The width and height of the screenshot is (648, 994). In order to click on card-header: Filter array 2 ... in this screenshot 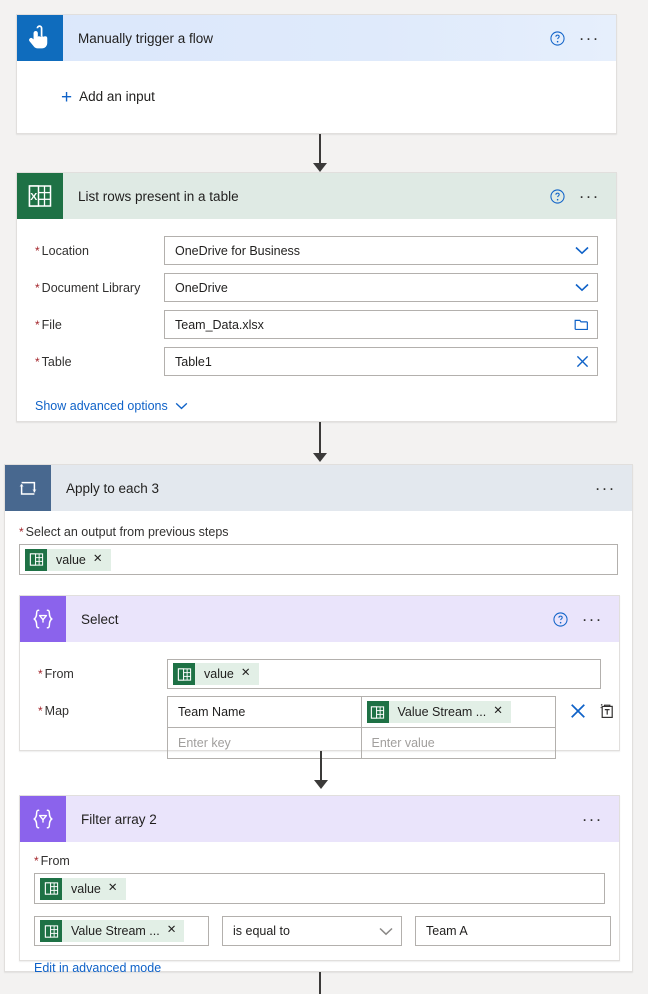, I will do `click(319, 819)`.